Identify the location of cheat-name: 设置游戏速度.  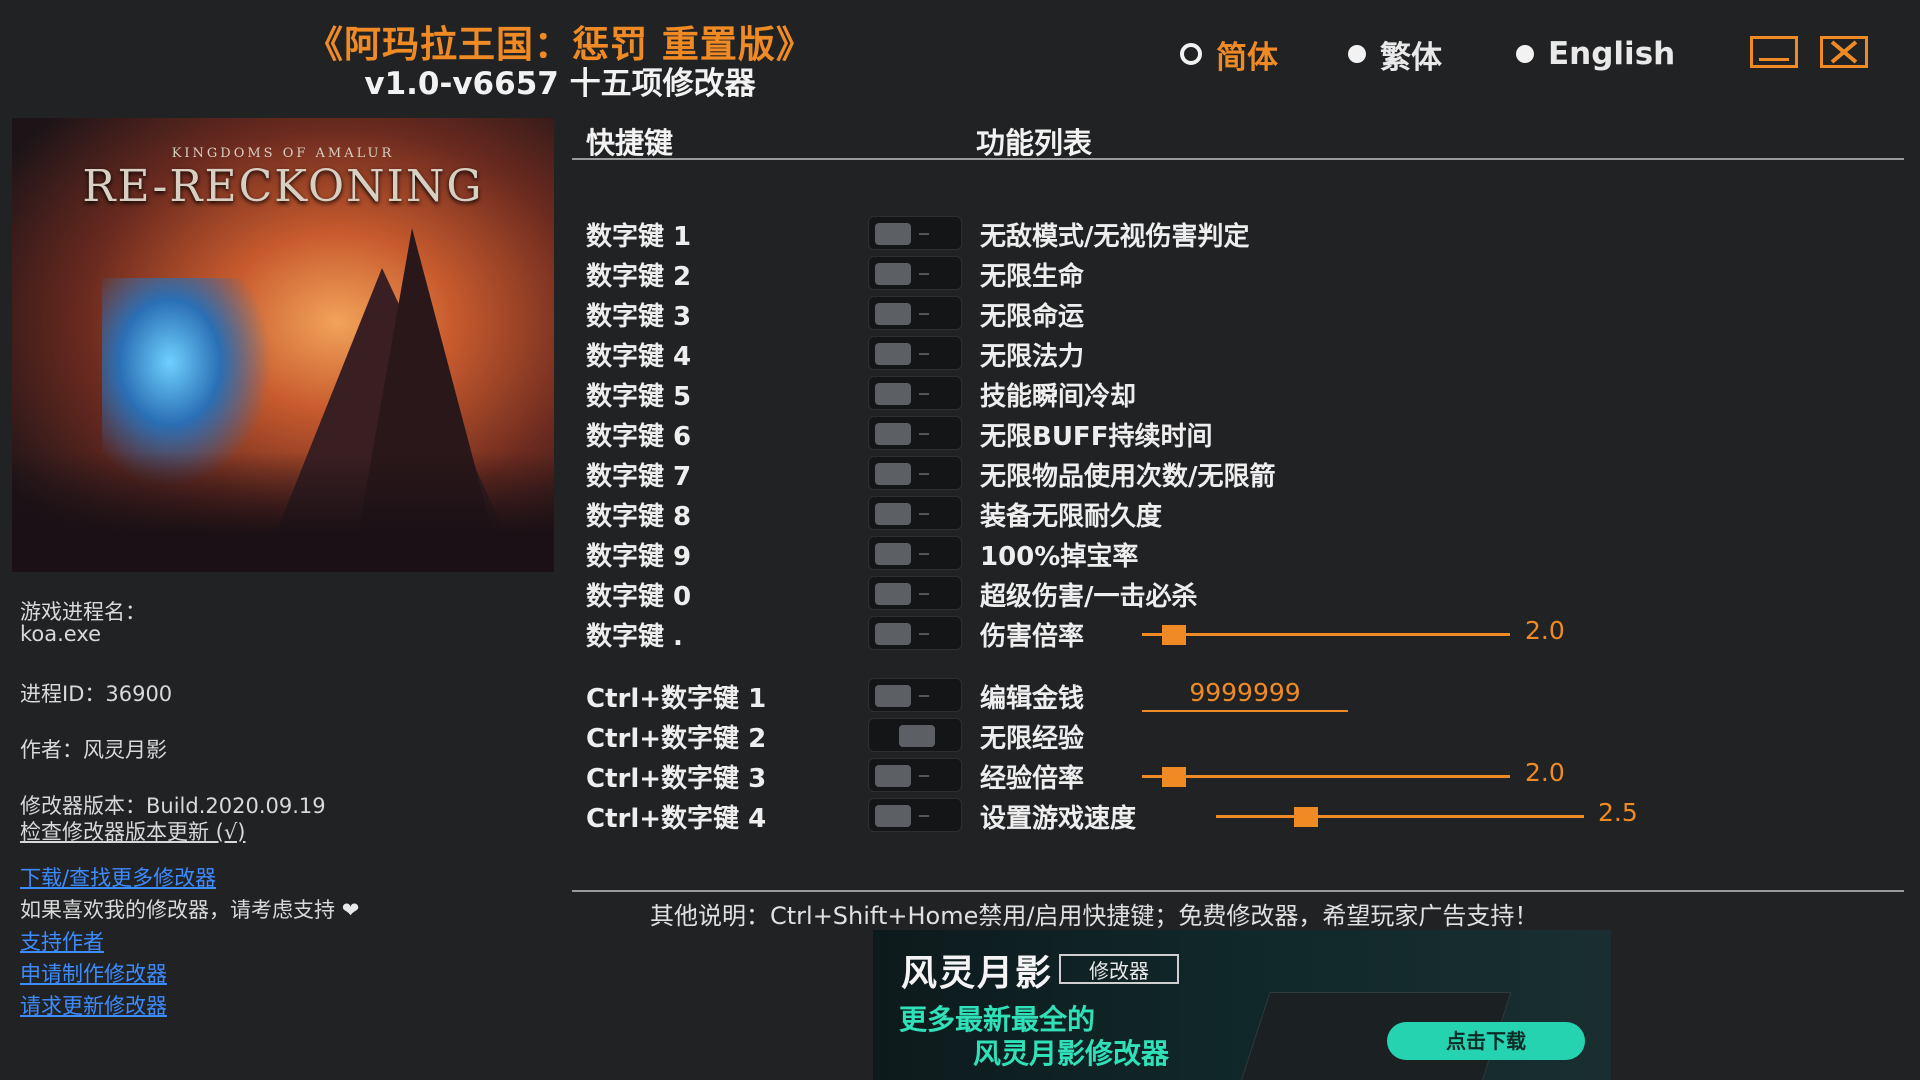
(1058, 819).